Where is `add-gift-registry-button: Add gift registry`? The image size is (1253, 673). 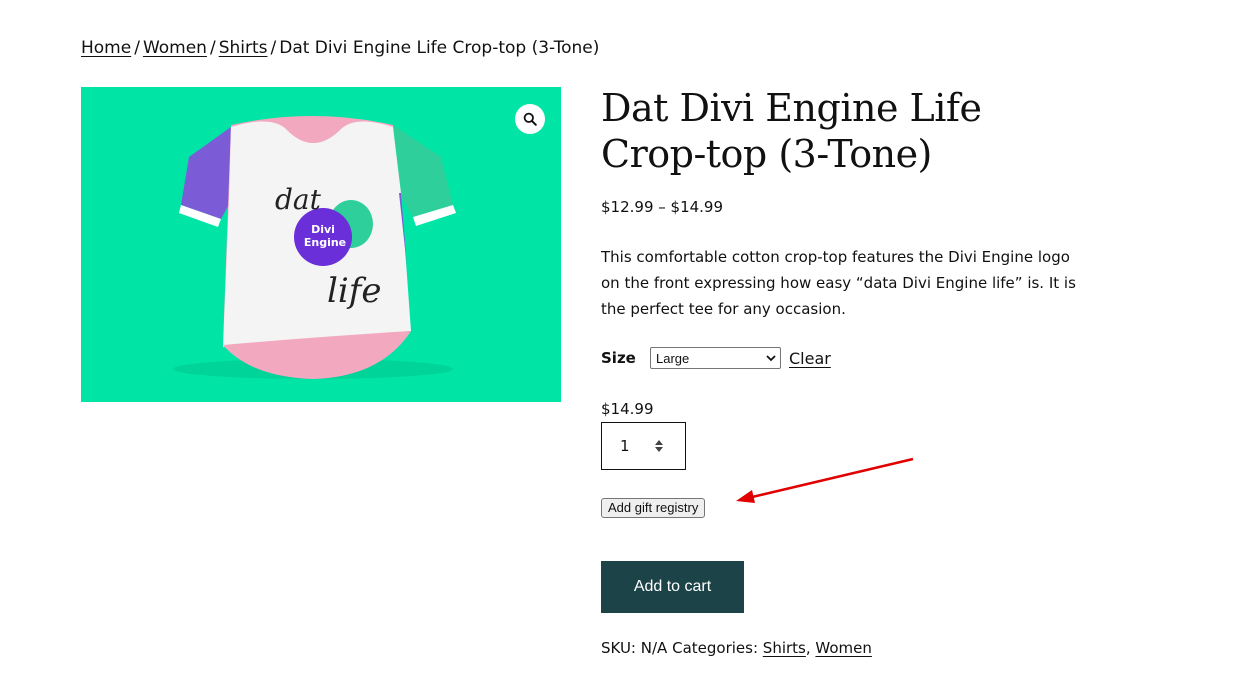 add-gift-registry-button: Add gift registry is located at coordinates (653, 508).